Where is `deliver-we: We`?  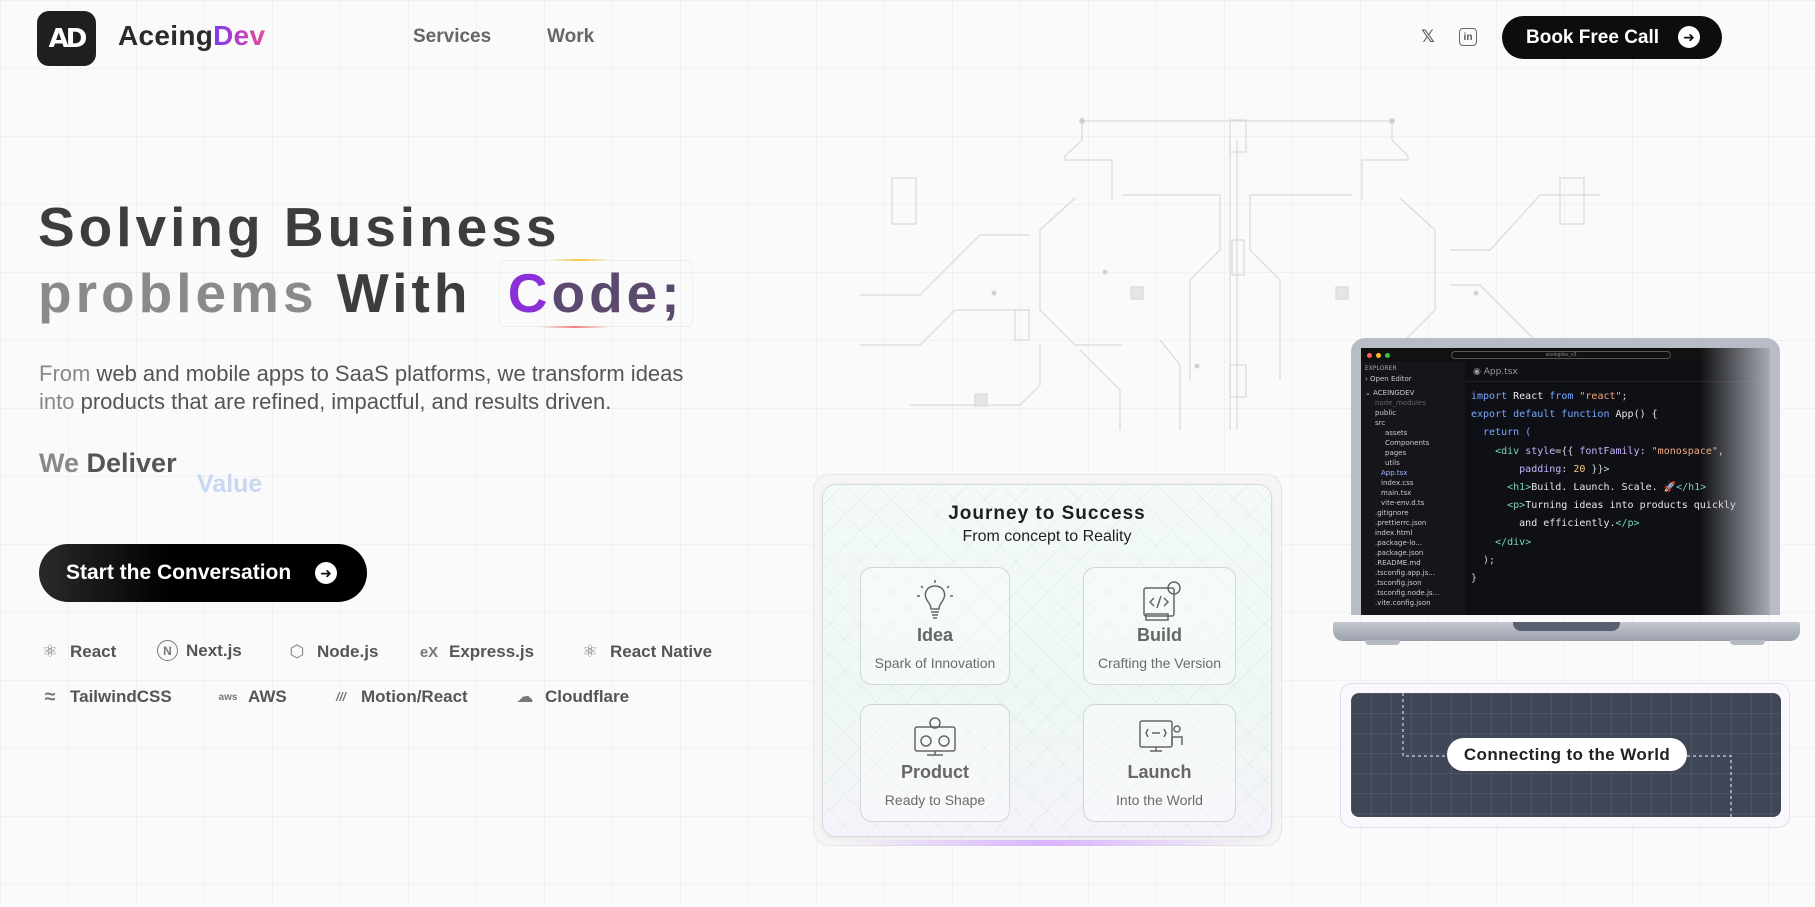 deliver-we: We is located at coordinates (59, 463).